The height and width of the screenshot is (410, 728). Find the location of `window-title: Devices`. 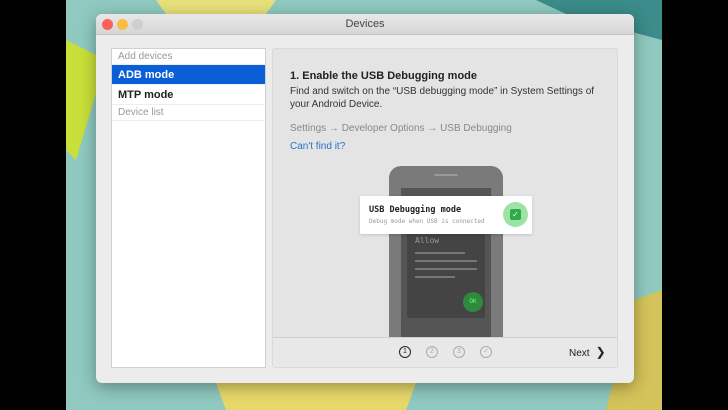

window-title: Devices is located at coordinates (365, 24).